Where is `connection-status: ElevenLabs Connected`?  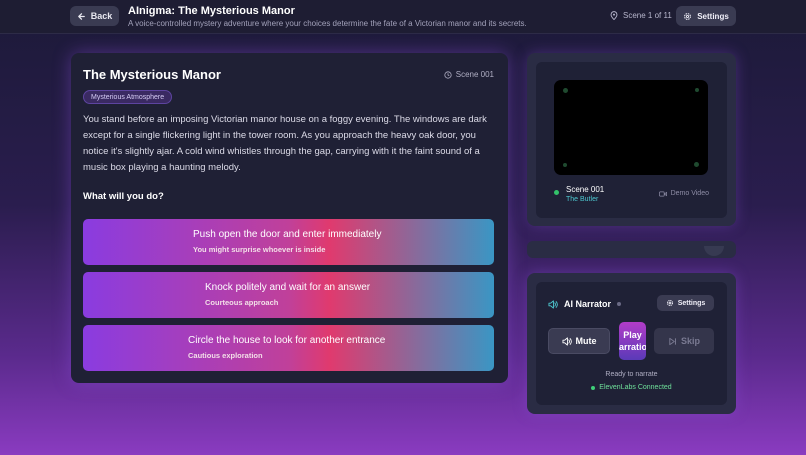
connection-status: ElevenLabs Connected is located at coordinates (631, 387).